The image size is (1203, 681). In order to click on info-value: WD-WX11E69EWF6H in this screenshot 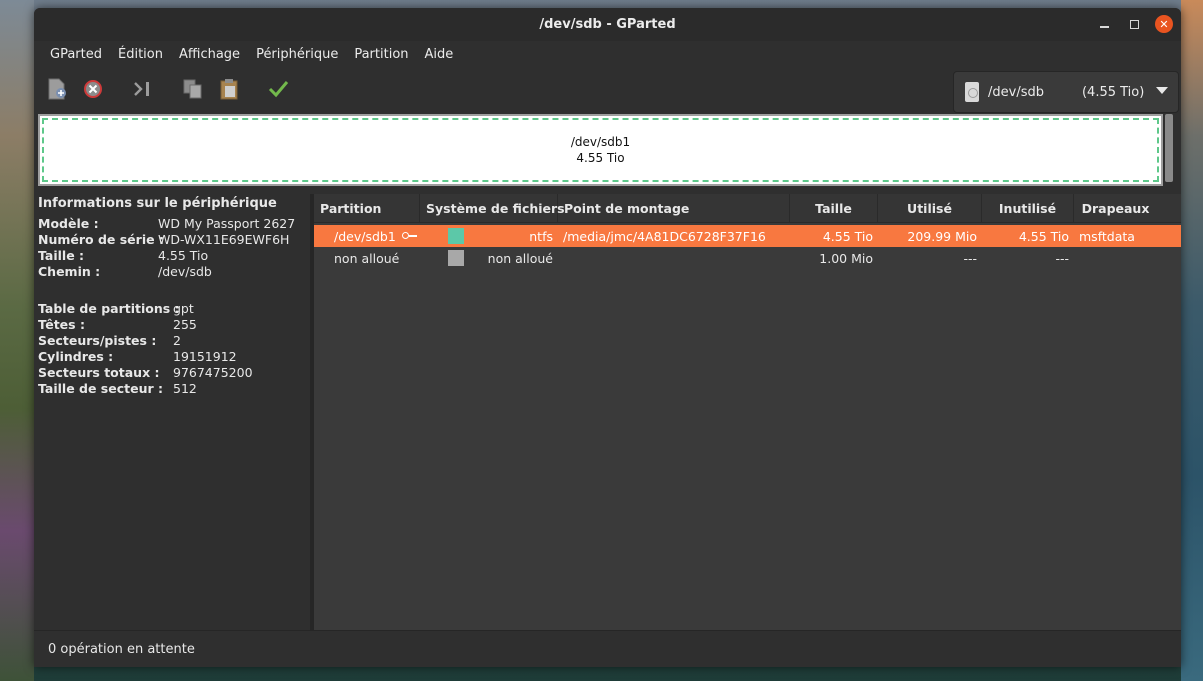, I will do `click(224, 239)`.